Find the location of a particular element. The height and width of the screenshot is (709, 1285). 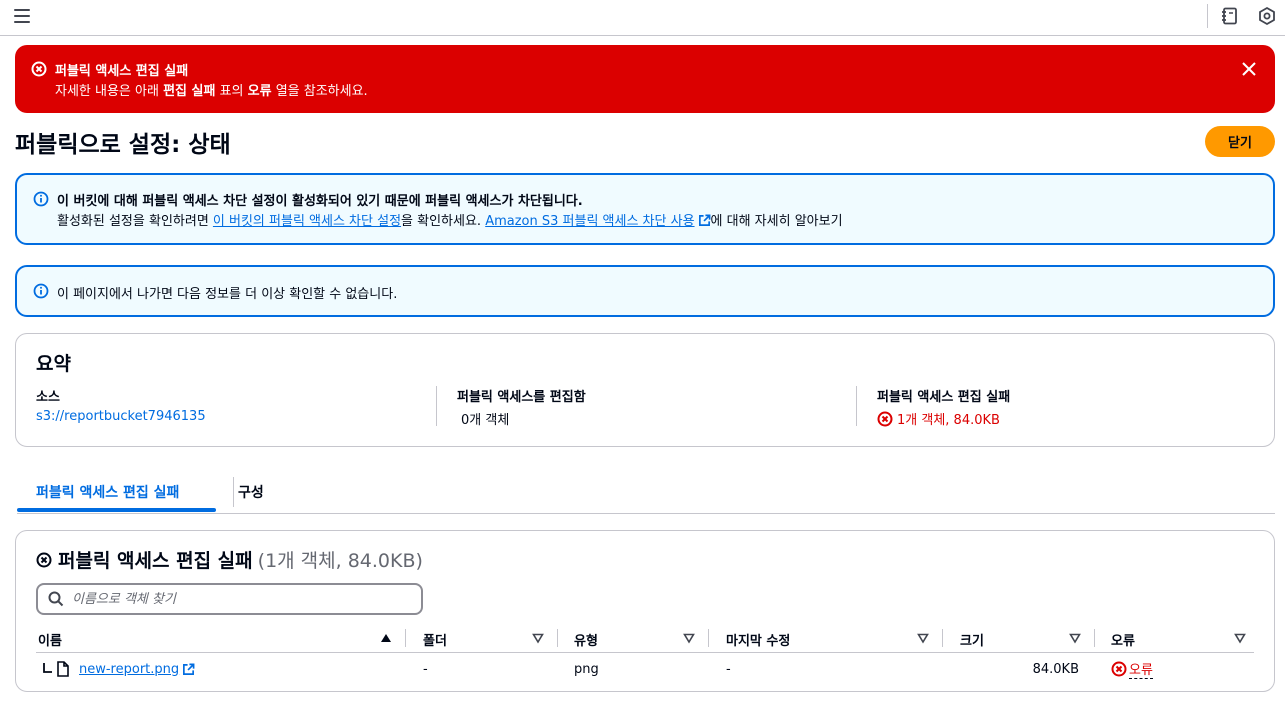

table-title: 퍼블릭 액세스 편집 실패 is located at coordinates (155, 561).